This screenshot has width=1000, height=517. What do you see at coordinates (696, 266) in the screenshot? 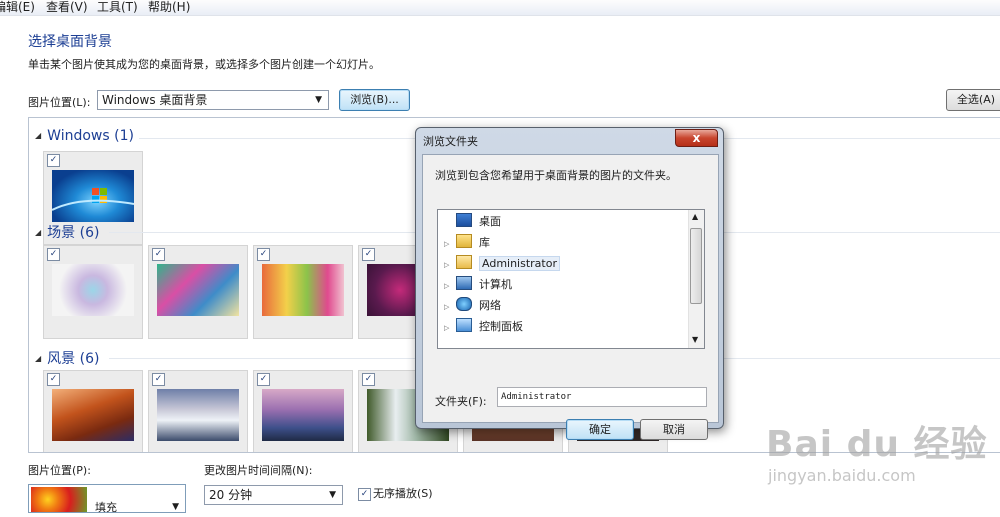
I see `scroll-thumb` at bounding box center [696, 266].